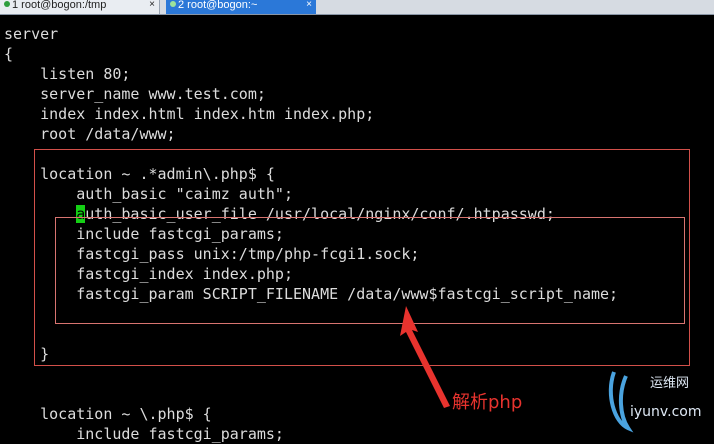 The image size is (714, 444). I want to click on watermark-text: 运维网, so click(670, 383).